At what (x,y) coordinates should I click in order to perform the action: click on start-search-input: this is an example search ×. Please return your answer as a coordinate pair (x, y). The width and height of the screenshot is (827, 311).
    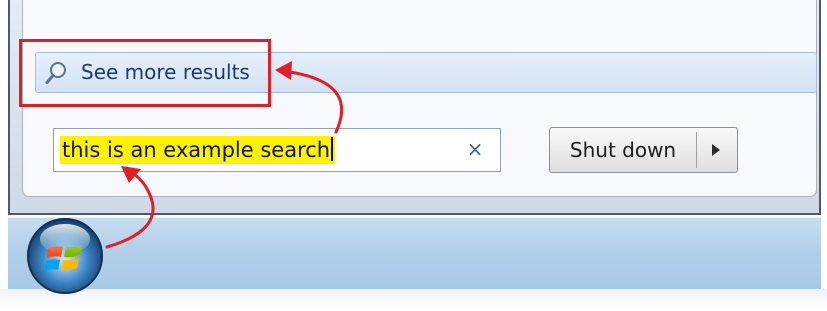
    Looking at the image, I should click on (277, 150).